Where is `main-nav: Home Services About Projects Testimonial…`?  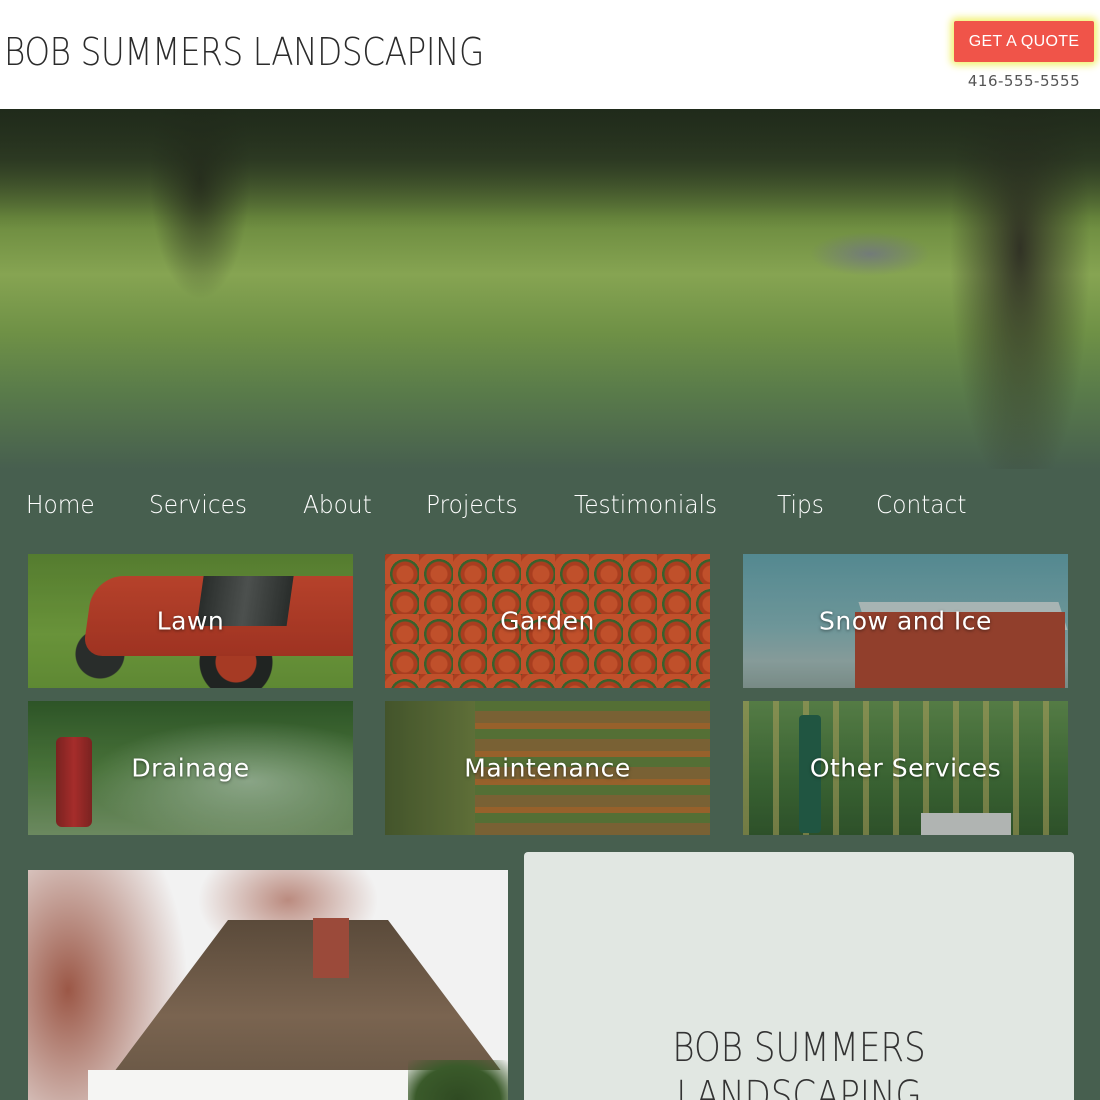
main-nav: Home Services About Projects Testimonial… is located at coordinates (524, 508).